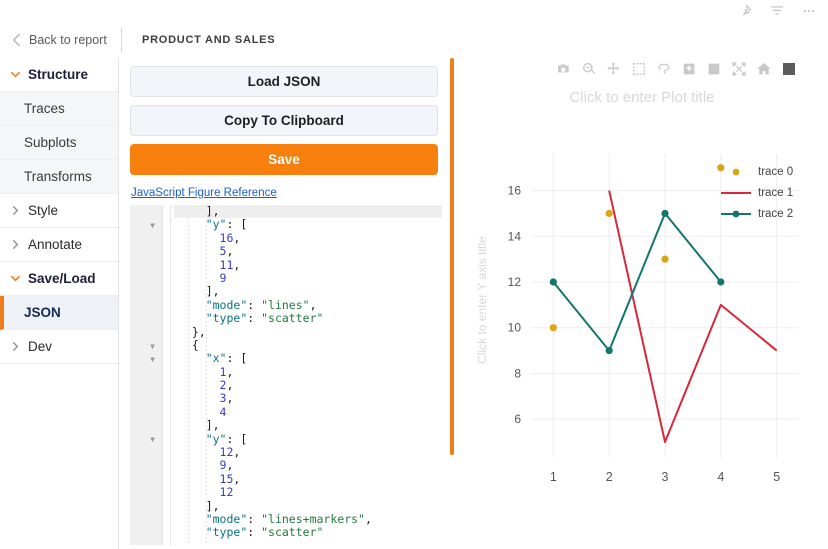 The width and height of the screenshot is (828, 549). I want to click on copy-to-clipboard-button: Copy To Clipboard, so click(284, 120).